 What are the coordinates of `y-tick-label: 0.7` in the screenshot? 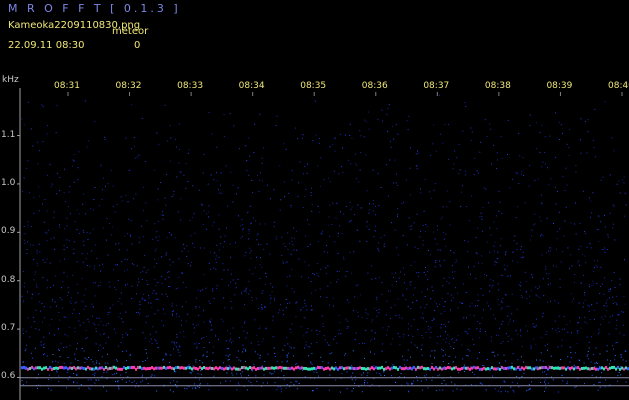 It's located at (8, 328).